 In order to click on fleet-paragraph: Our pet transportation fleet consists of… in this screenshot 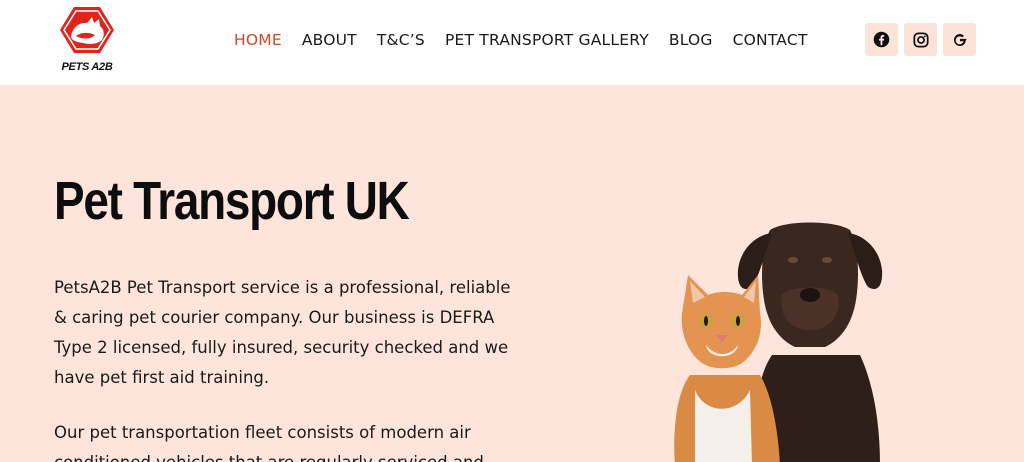, I will do `click(269, 442)`.